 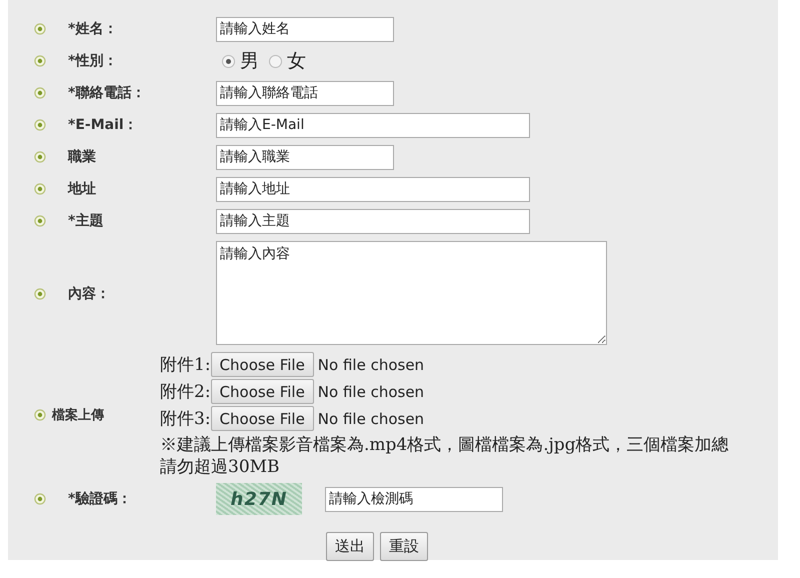 What do you see at coordinates (185, 392) in the screenshot?
I see `attachment-label: 附件2:` at bounding box center [185, 392].